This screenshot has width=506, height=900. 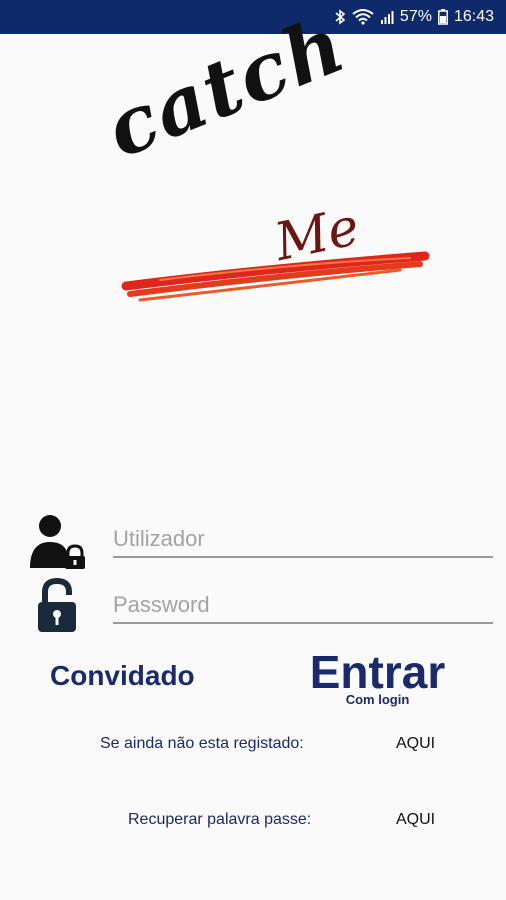 What do you see at coordinates (340, 17) in the screenshot?
I see `bluetooth-icon` at bounding box center [340, 17].